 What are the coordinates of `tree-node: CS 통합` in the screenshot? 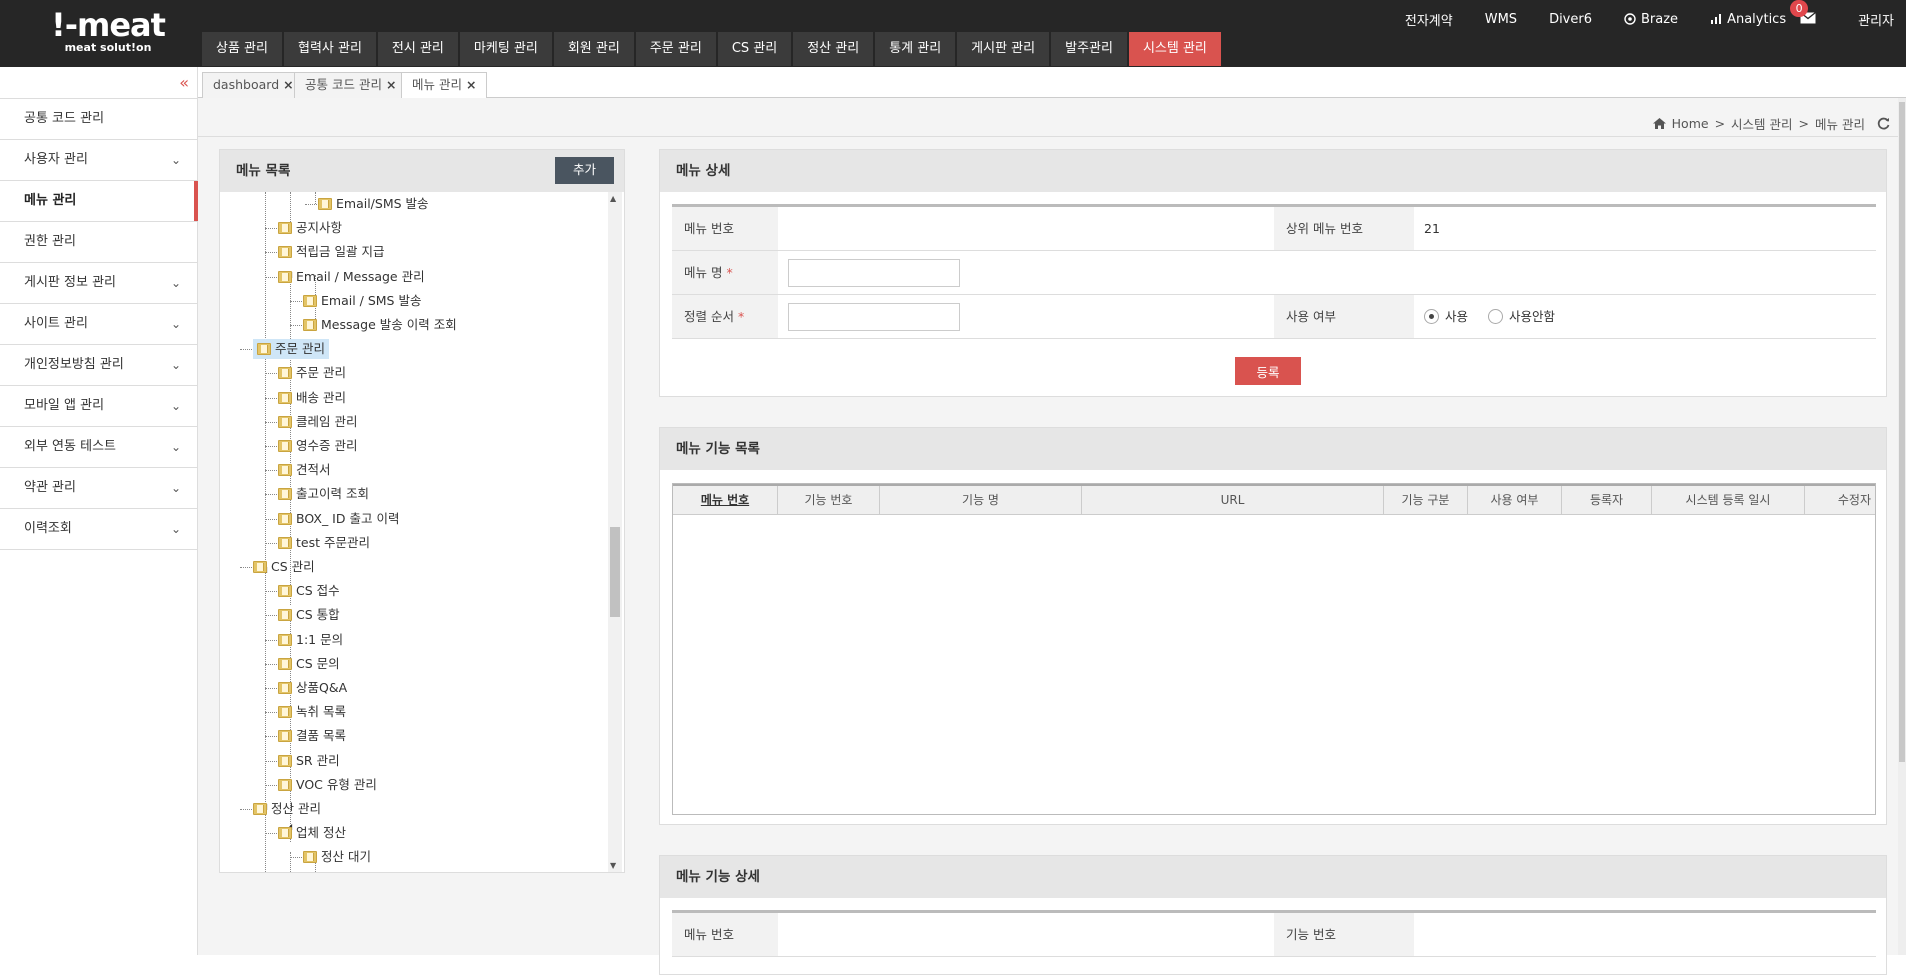 It's located at (309, 615).